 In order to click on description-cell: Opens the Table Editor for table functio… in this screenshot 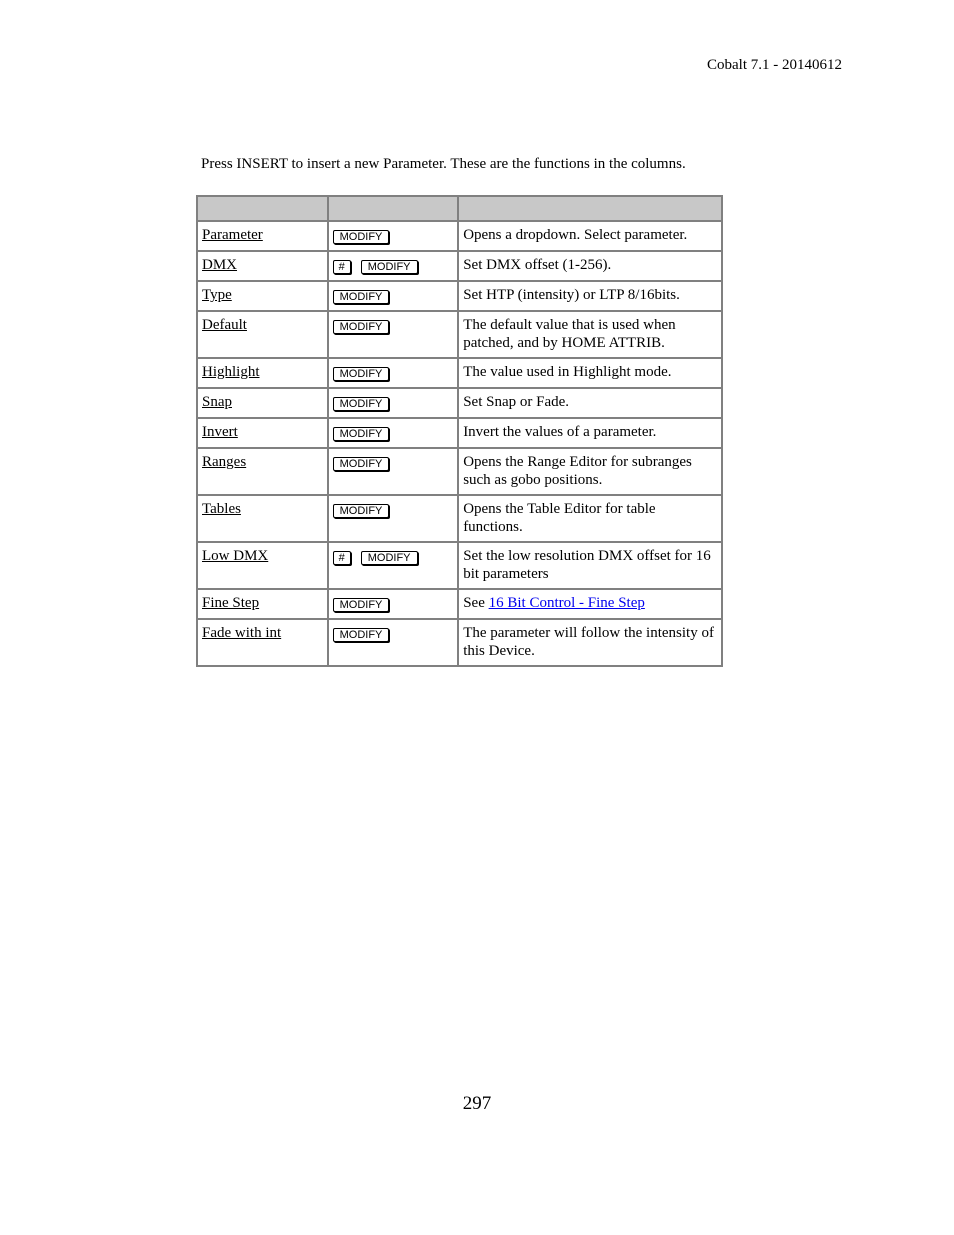, I will do `click(590, 518)`.